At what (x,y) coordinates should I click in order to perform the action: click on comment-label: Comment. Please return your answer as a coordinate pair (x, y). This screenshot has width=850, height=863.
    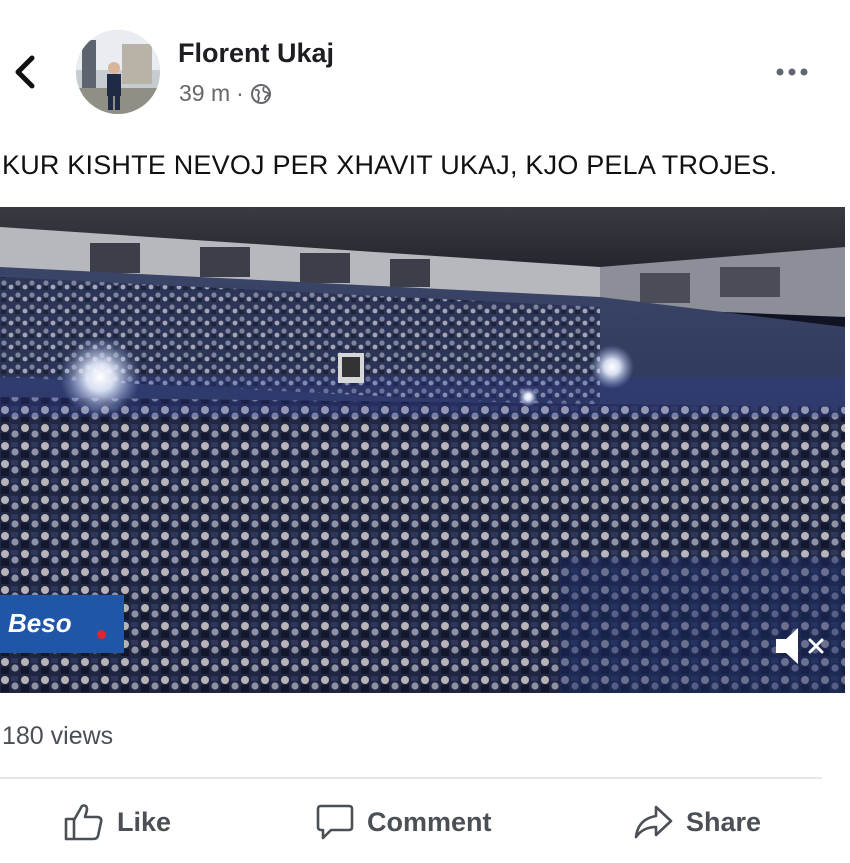
    Looking at the image, I should click on (429, 821).